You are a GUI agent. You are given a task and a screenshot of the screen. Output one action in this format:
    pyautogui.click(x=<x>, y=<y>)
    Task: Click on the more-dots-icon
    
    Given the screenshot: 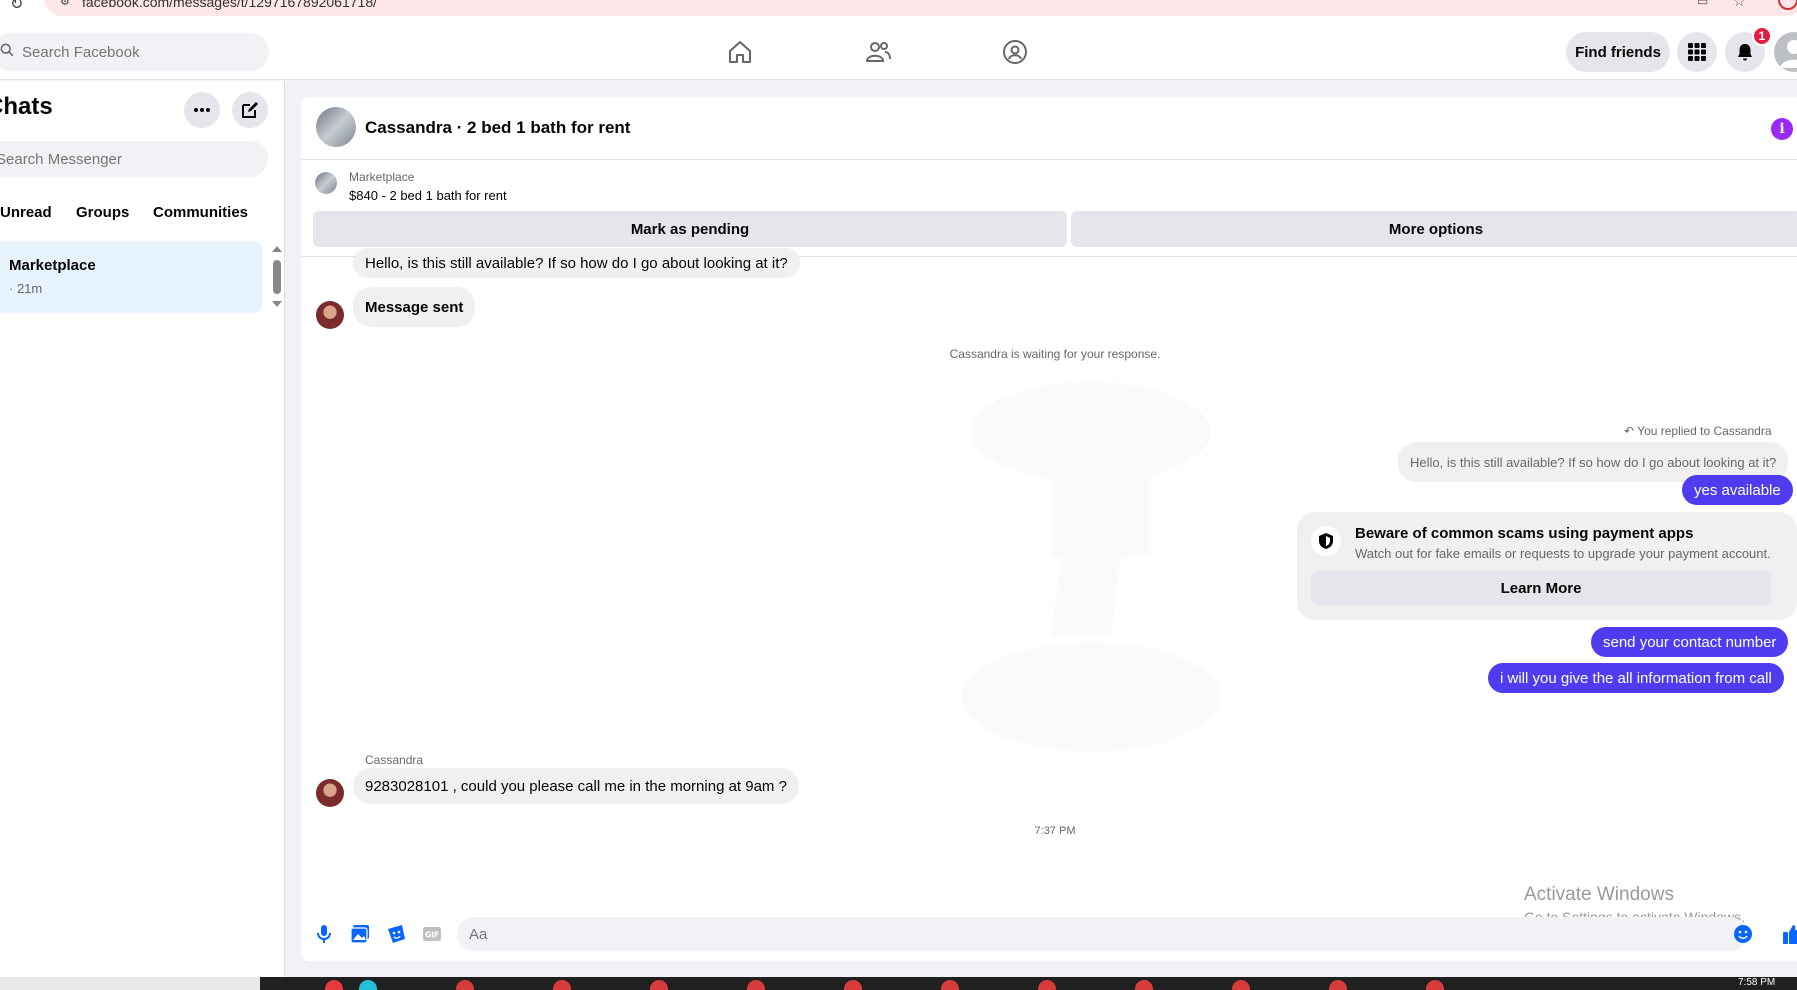 What is the action you would take?
    pyautogui.click(x=202, y=110)
    